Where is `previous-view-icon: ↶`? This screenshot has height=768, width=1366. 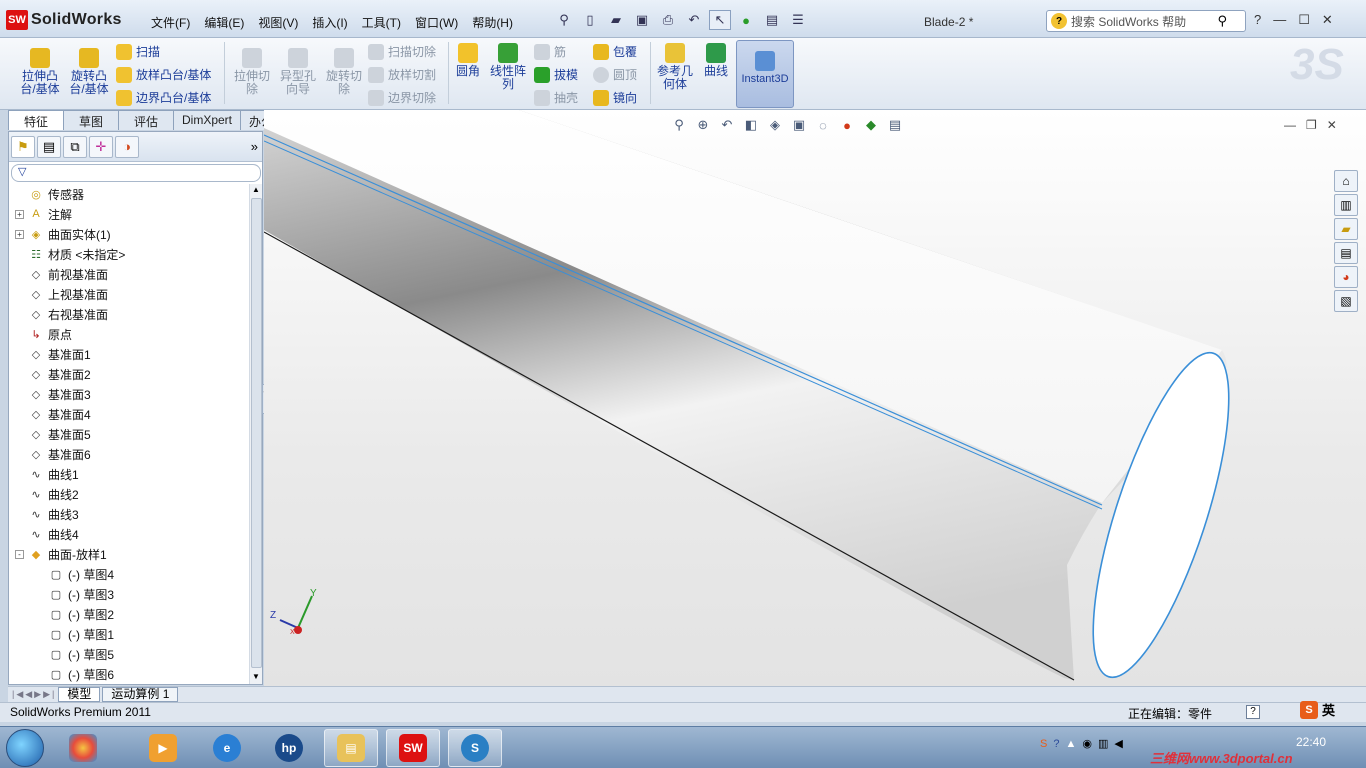
previous-view-icon: ↶ is located at coordinates (727, 125).